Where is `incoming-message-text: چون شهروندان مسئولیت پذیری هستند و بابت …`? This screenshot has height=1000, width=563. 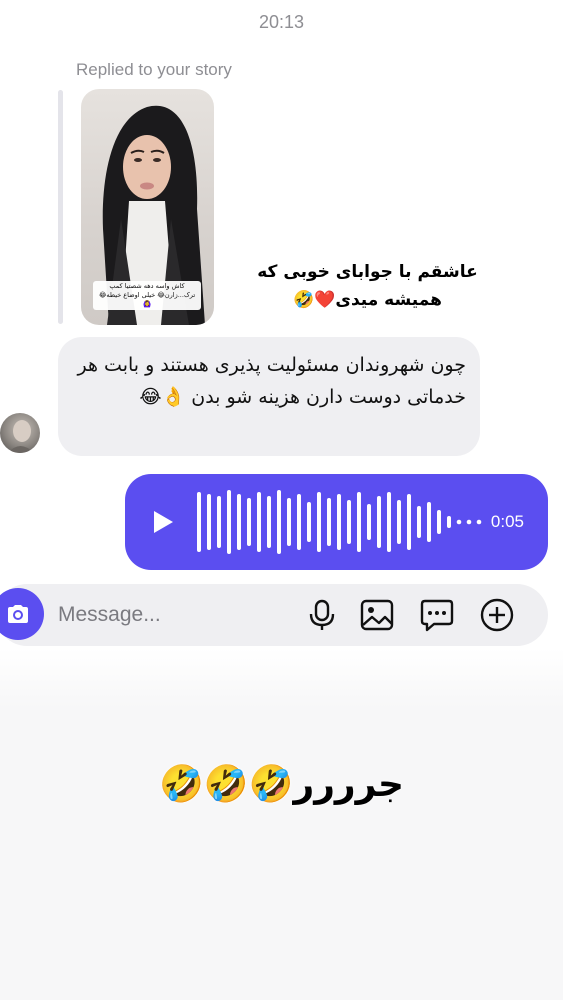 incoming-message-text: چون شهروندان مسئولیت پذیری هستند و بابت … is located at coordinates (272, 381).